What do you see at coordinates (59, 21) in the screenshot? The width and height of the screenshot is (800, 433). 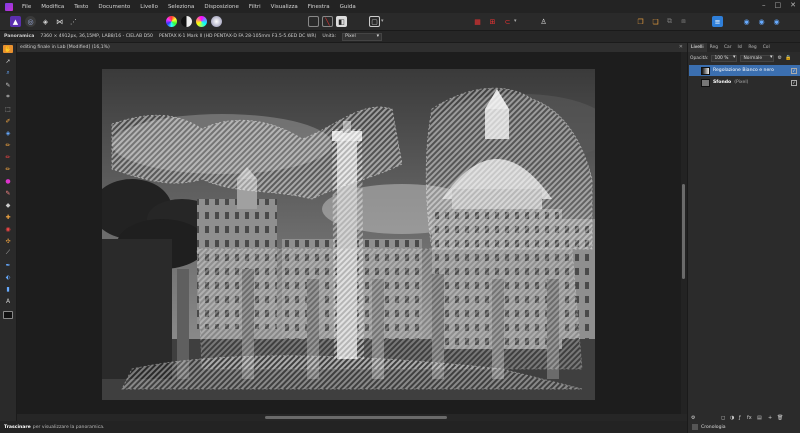 I see `tone-mapping-persona-icon: ⋈` at bounding box center [59, 21].